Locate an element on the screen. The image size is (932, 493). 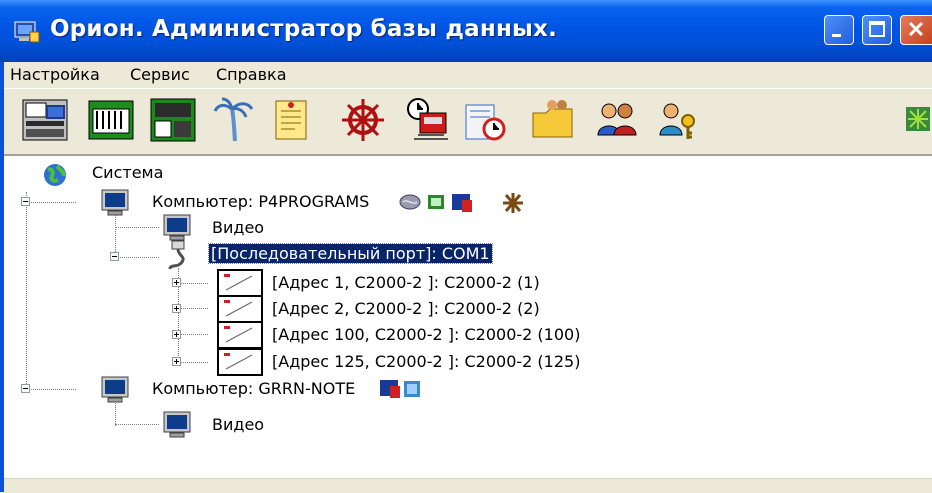
notes-icon is located at coordinates (291, 120).